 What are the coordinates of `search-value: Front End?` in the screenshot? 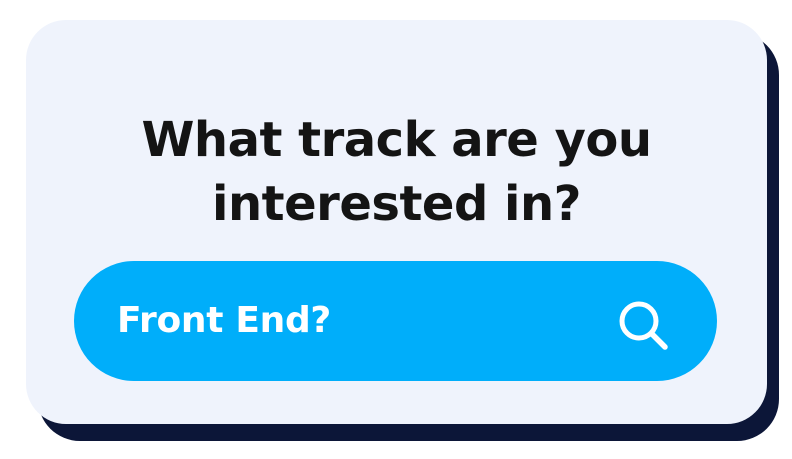 It's located at (224, 320).